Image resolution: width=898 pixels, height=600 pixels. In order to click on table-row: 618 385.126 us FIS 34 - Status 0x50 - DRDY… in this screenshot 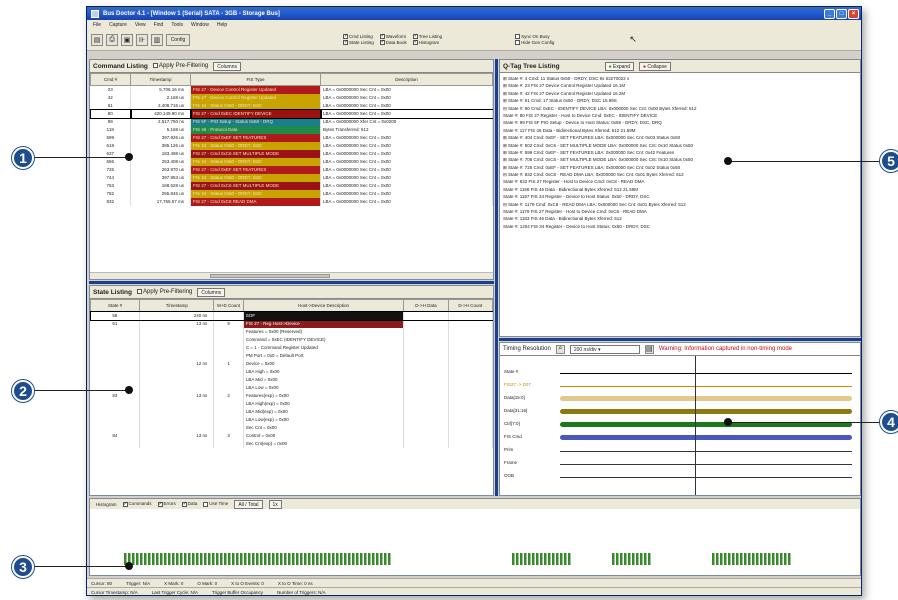, I will do `click(291, 145)`.